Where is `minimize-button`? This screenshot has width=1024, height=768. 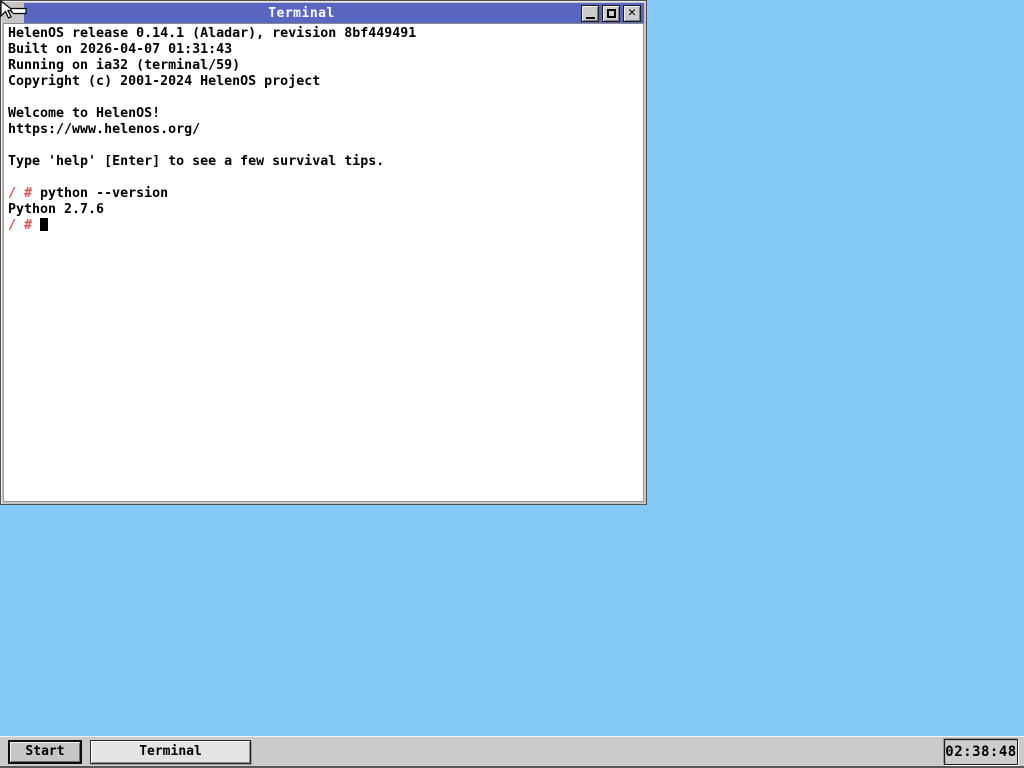
minimize-button is located at coordinates (590, 13).